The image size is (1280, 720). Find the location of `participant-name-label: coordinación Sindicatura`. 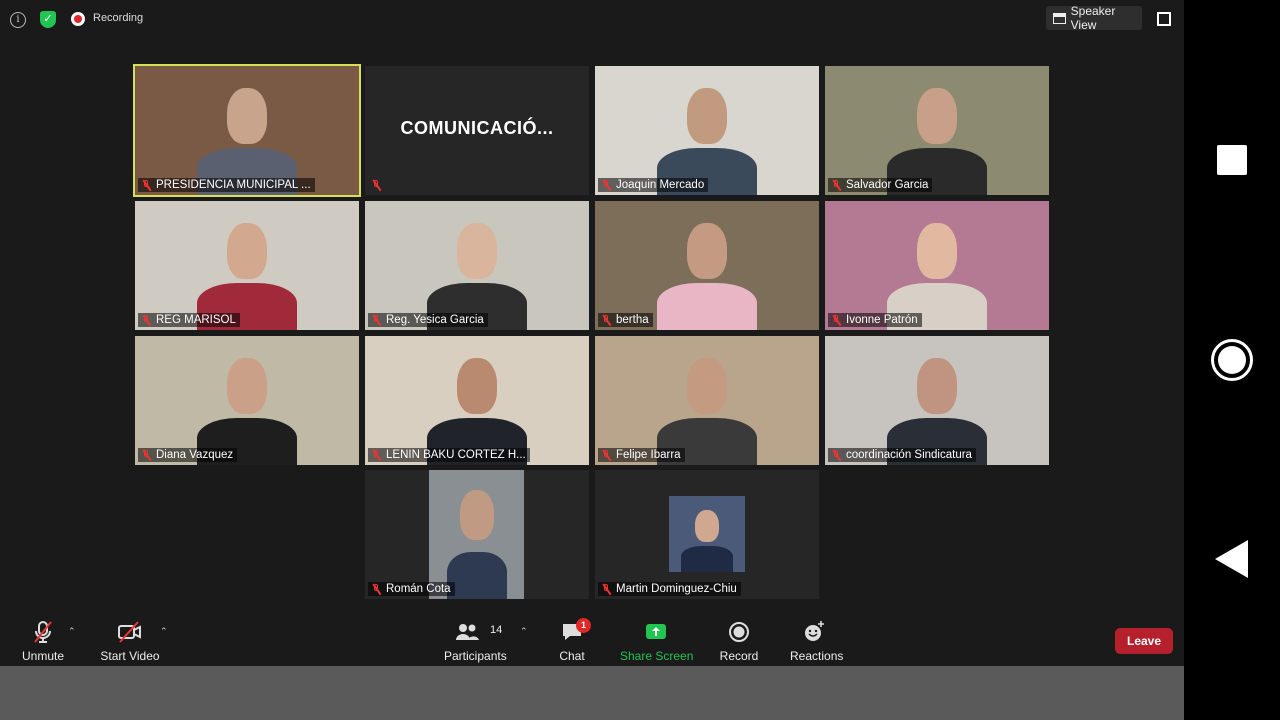

participant-name-label: coordinación Sindicatura is located at coordinates (902, 455).